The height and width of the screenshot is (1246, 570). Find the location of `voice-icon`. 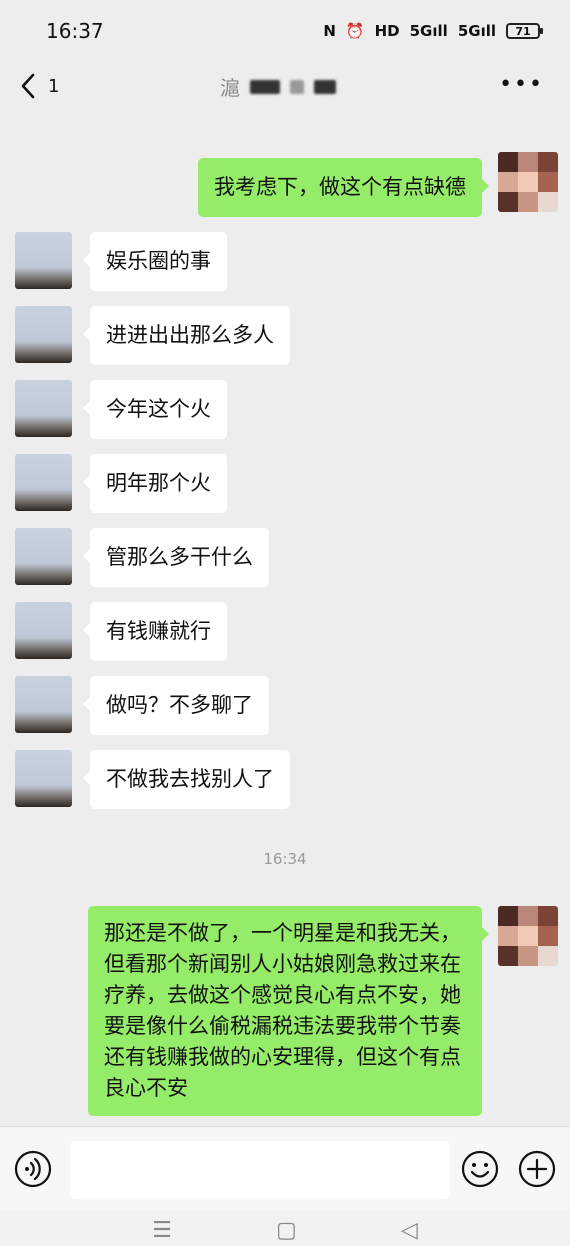

voice-icon is located at coordinates (33, 1169).